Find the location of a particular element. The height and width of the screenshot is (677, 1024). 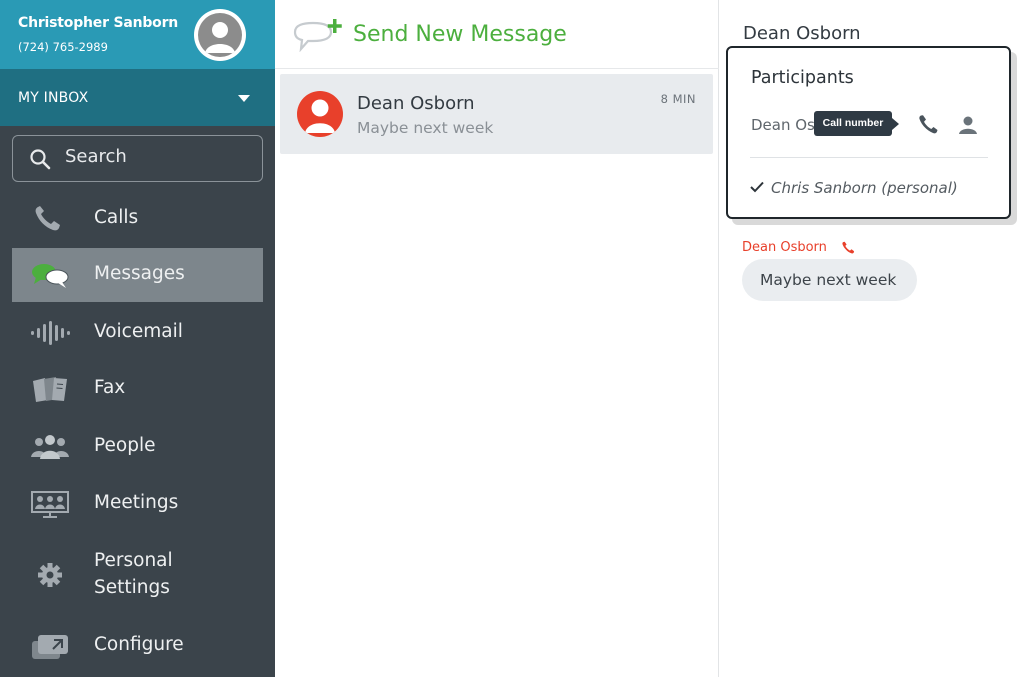

phone-icon is located at coordinates (47, 218).